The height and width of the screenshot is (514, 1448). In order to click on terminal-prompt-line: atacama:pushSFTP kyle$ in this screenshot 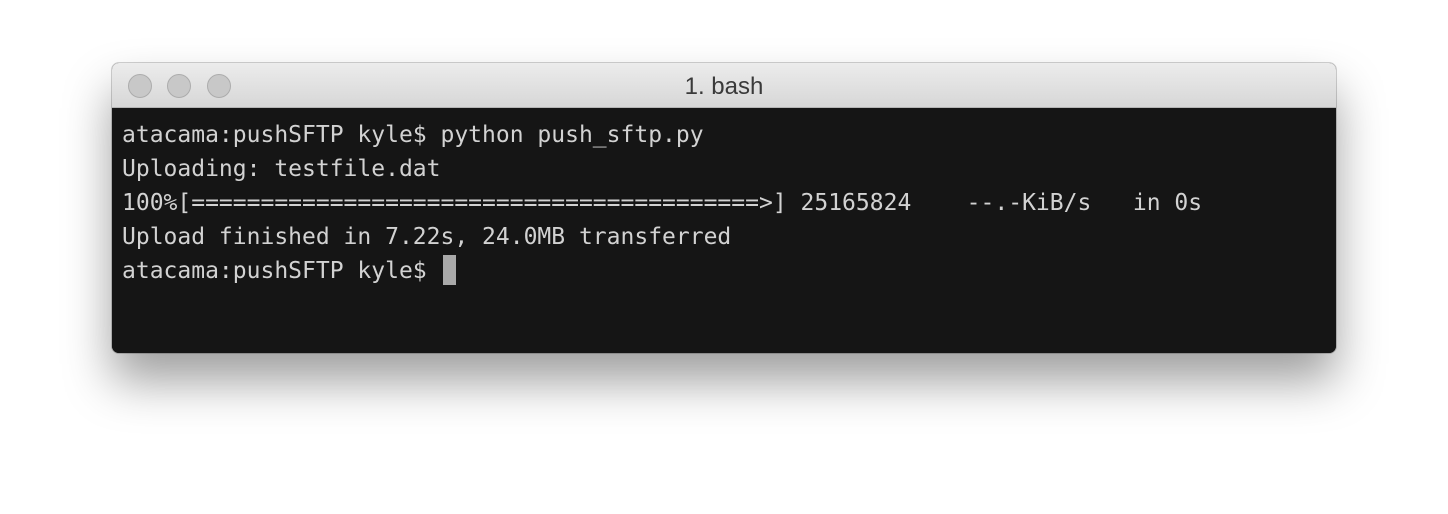, I will do `click(729, 271)`.